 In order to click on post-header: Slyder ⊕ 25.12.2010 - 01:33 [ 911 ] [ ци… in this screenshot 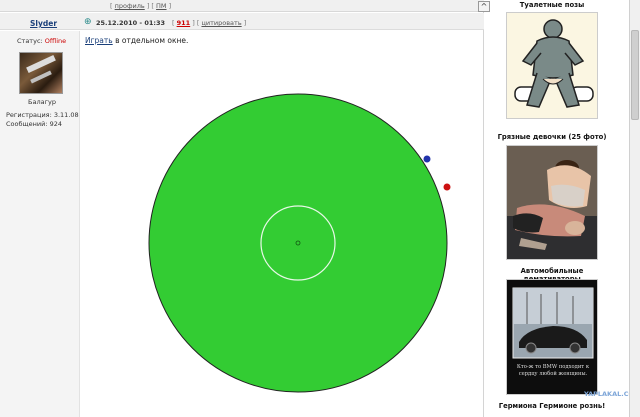, I will do `click(242, 21)`.